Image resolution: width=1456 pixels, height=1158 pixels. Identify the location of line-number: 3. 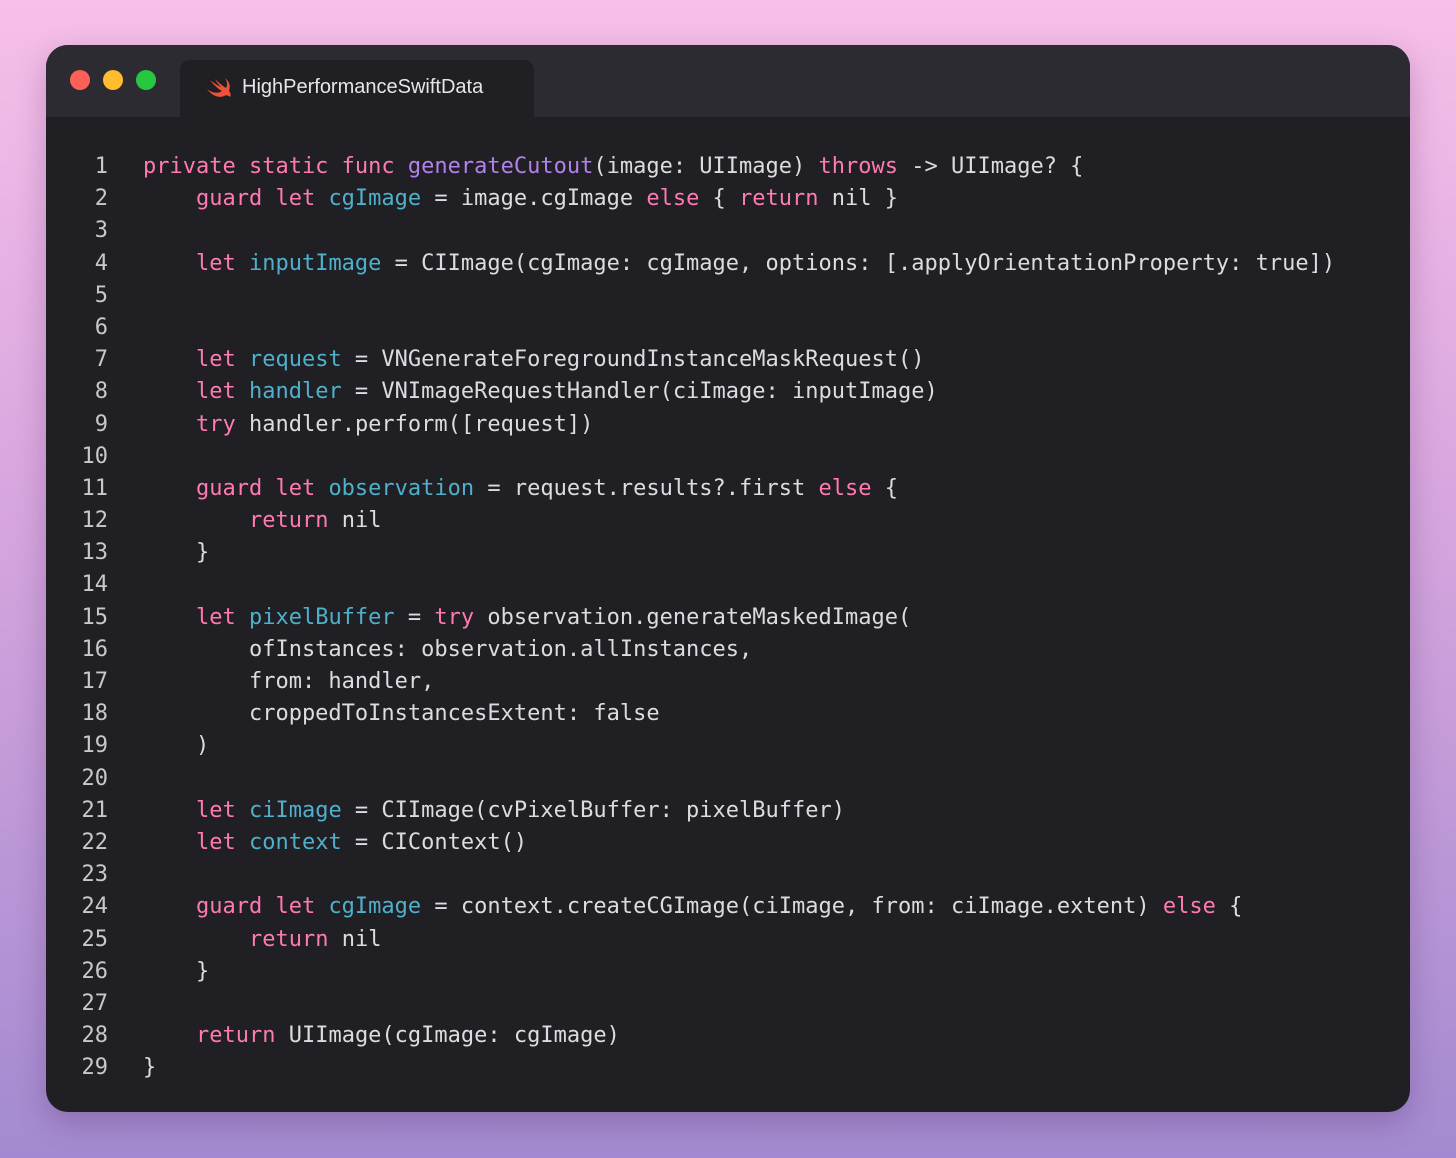
(101, 231).